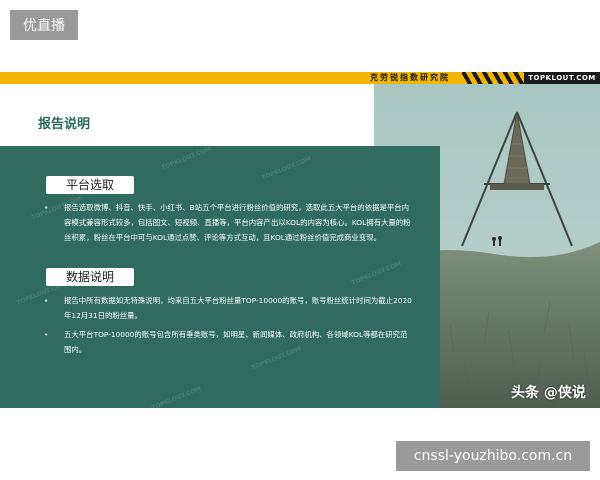  Describe the element at coordinates (64, 124) in the screenshot. I see `page-heading: 报告说明` at that location.